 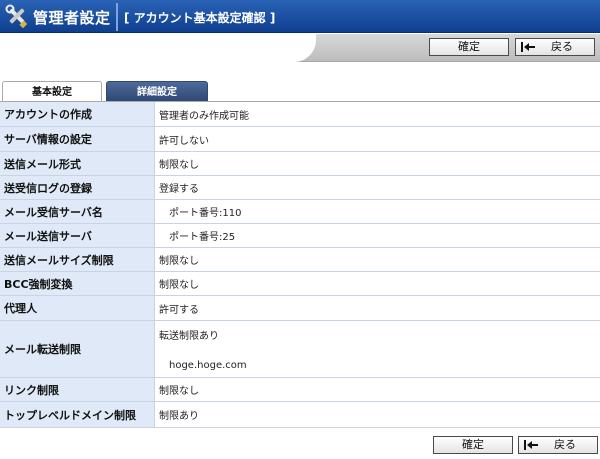 What do you see at coordinates (377, 187) in the screenshot?
I see `setting-value: 登録する` at bounding box center [377, 187].